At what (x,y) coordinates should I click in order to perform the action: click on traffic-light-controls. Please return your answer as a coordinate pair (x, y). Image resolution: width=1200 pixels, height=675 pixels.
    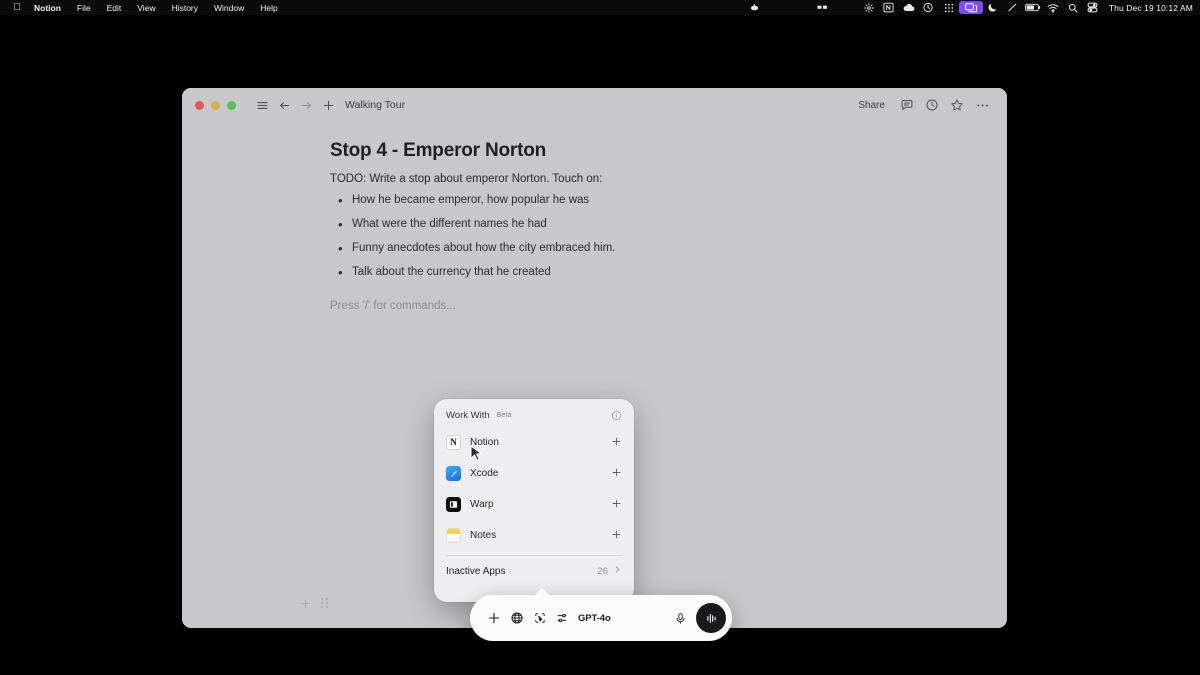
    Looking at the image, I should click on (215, 105).